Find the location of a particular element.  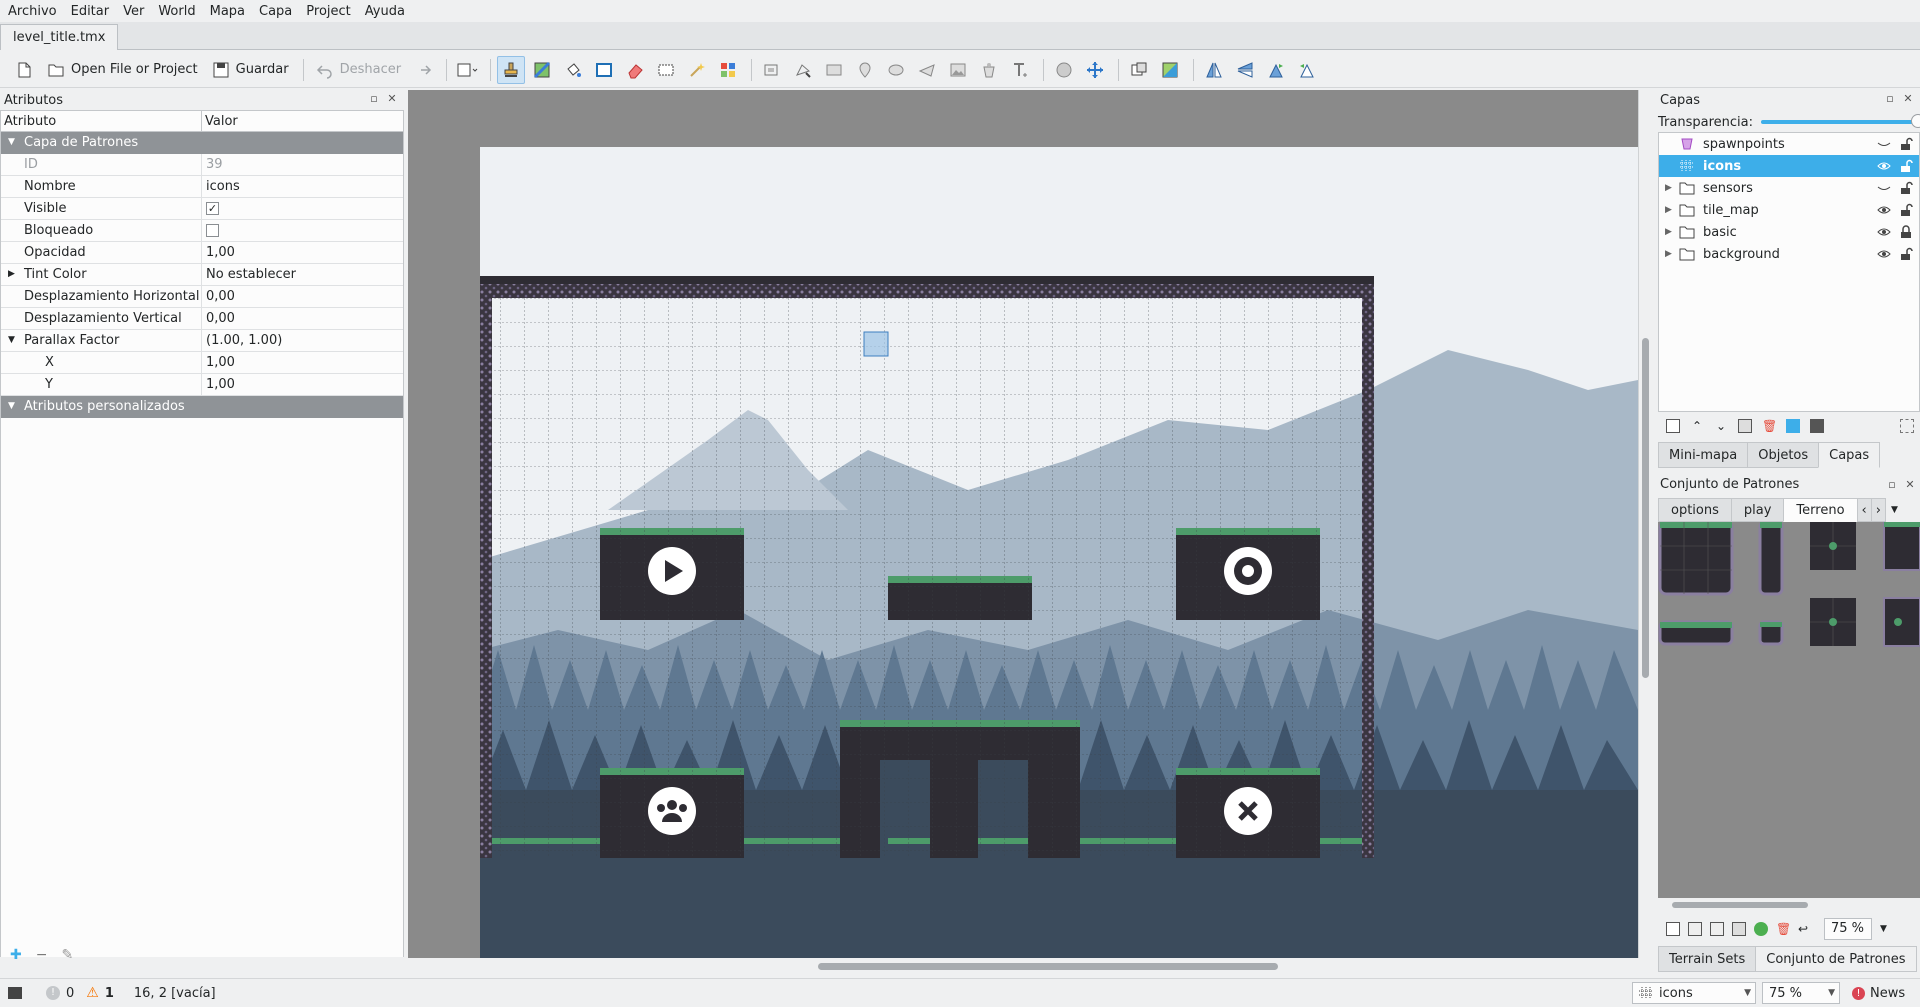

tint-color-value: No establecer is located at coordinates (302, 274).